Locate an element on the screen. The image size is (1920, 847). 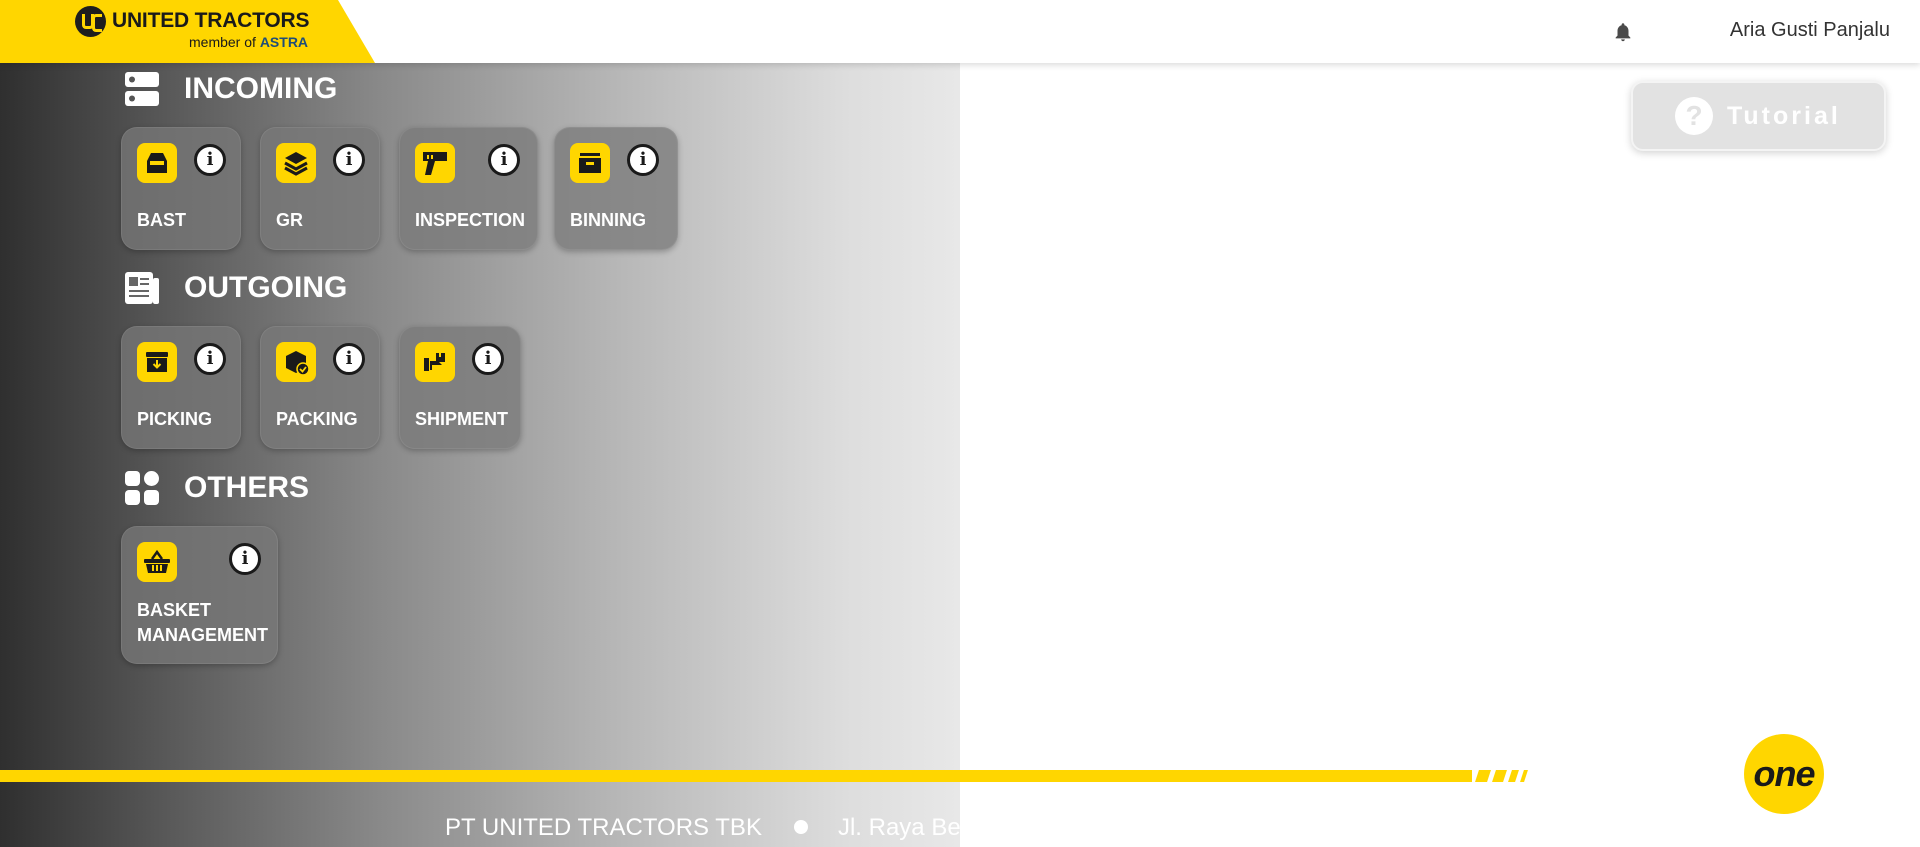
logo-subtitle: member of ASTRA is located at coordinates (248, 42).